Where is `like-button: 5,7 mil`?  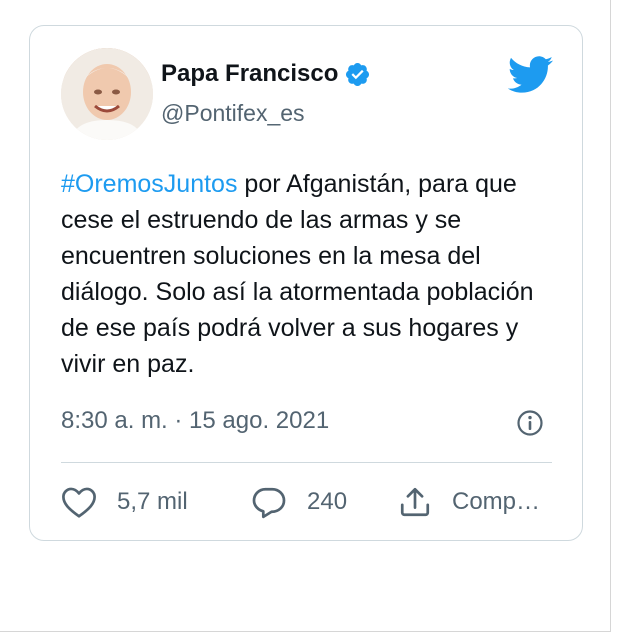
like-button: 5,7 mil is located at coordinates (124, 502).